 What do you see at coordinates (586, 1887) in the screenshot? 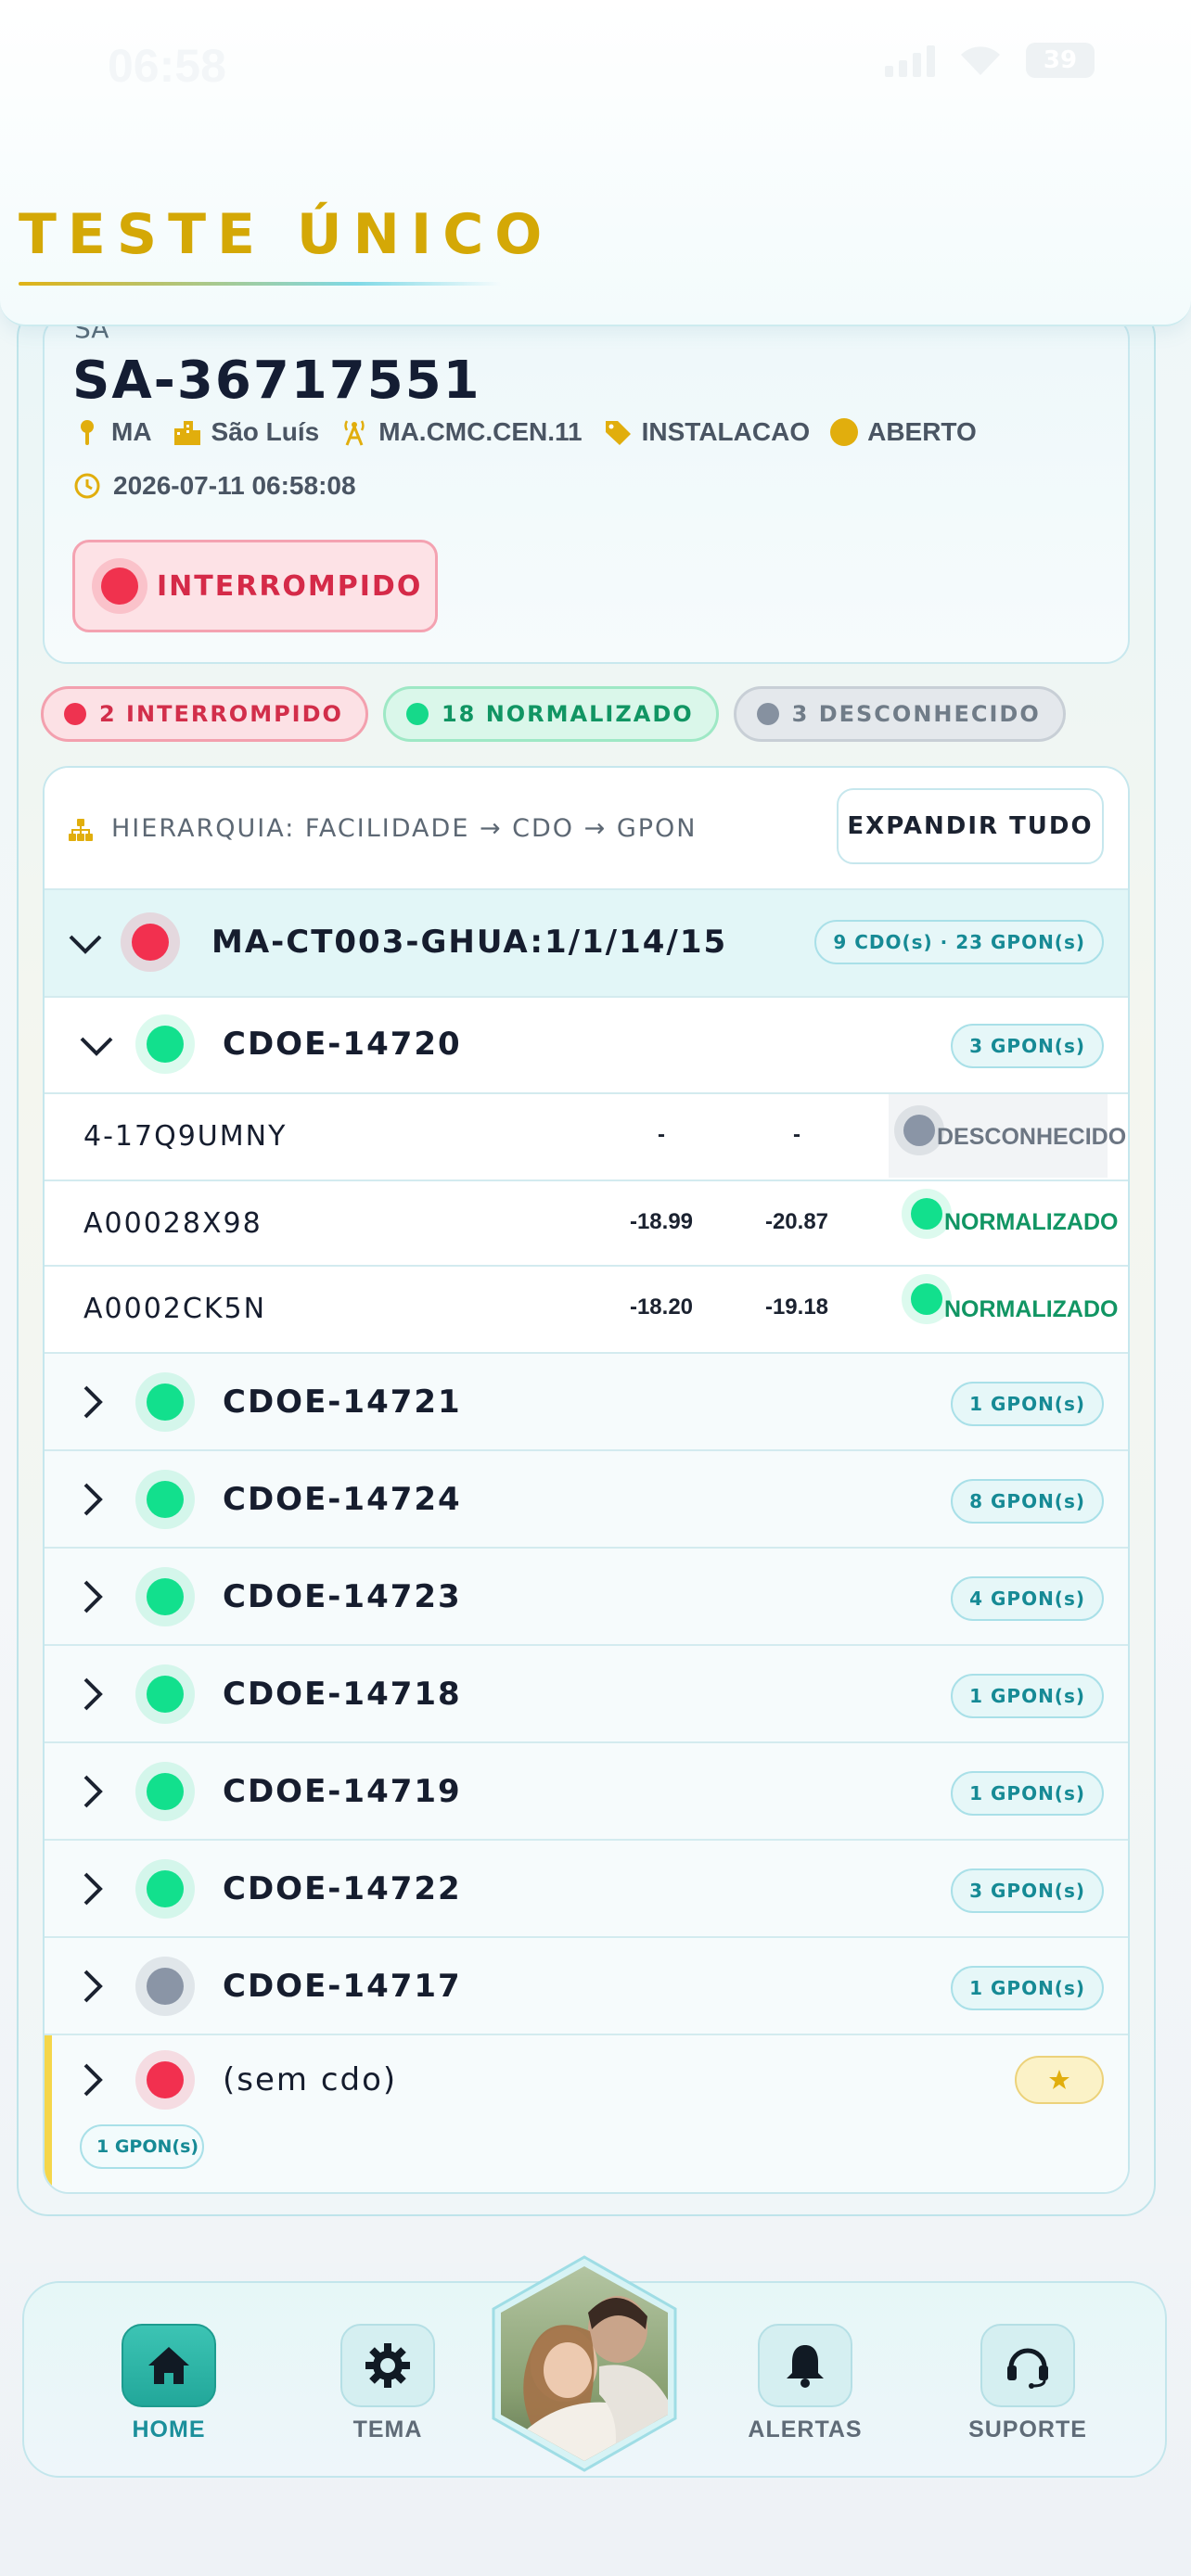
I see `cdo-row: CDOE-14722 3 GPON(s)` at bounding box center [586, 1887].